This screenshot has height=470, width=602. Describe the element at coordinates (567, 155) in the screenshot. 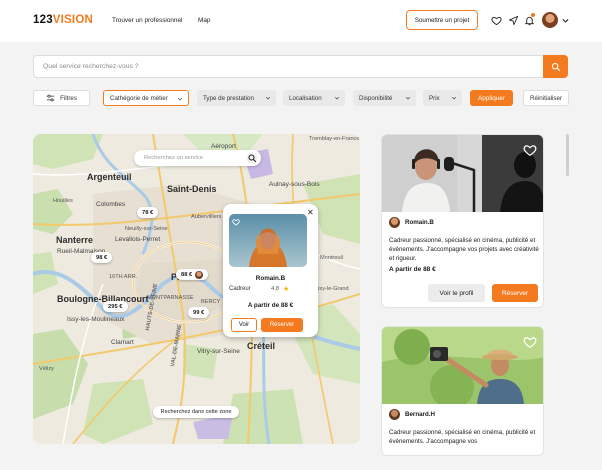

I see `results-scrollbar` at that location.